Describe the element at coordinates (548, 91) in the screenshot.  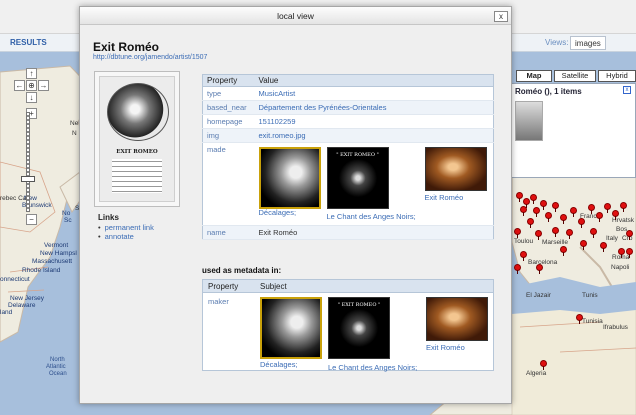
I see `info-window-title: Roméo (), 1 items` at that location.